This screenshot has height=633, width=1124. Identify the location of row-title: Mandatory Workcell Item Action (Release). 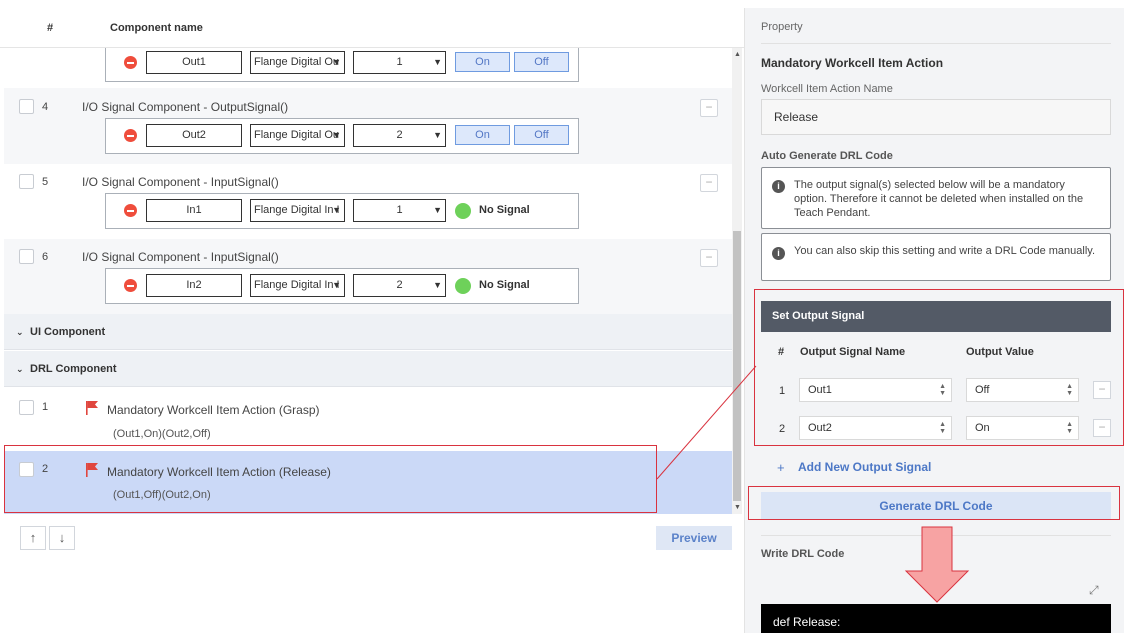
(219, 472).